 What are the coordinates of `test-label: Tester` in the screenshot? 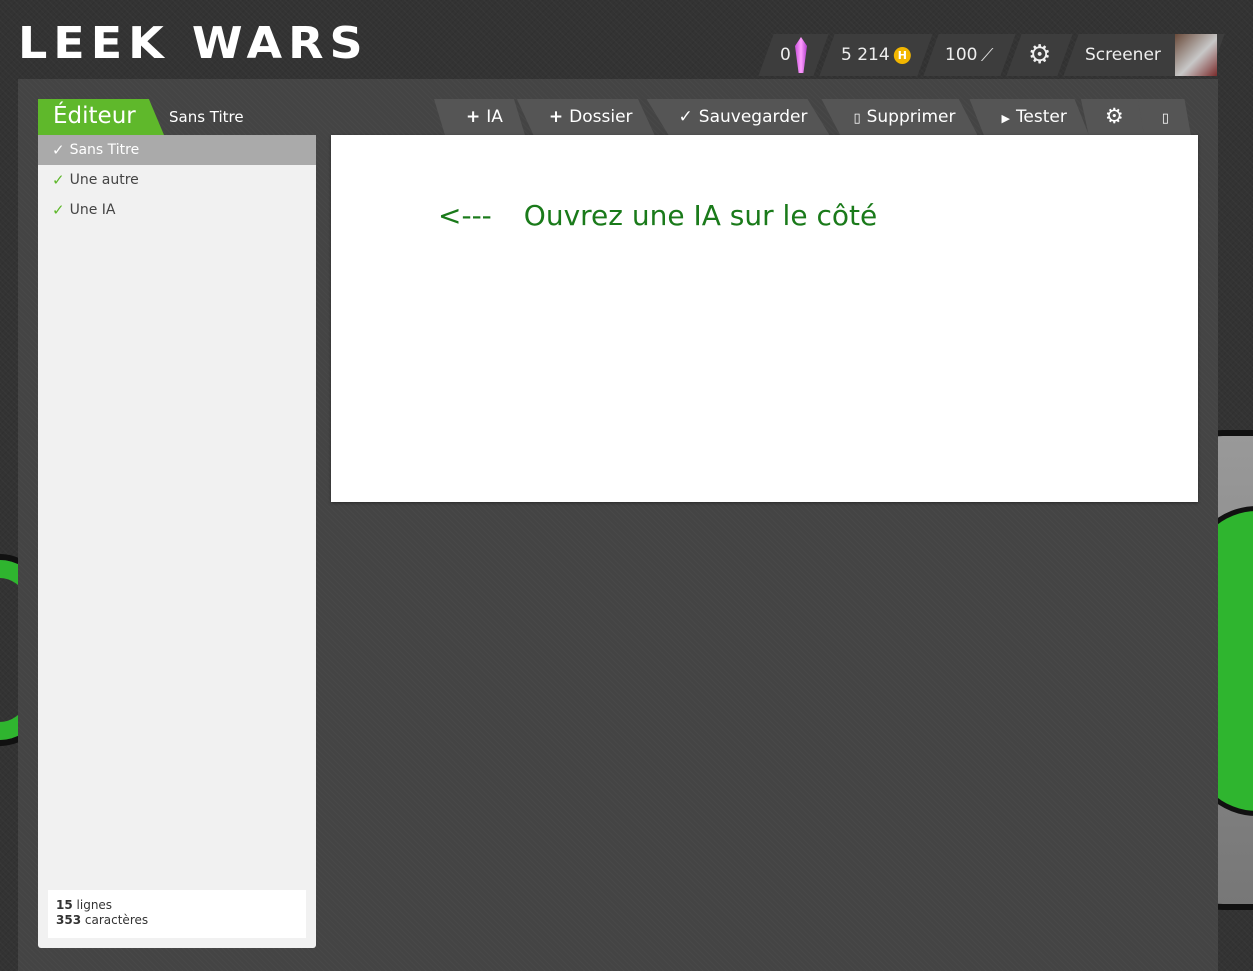 It's located at (1041, 117).